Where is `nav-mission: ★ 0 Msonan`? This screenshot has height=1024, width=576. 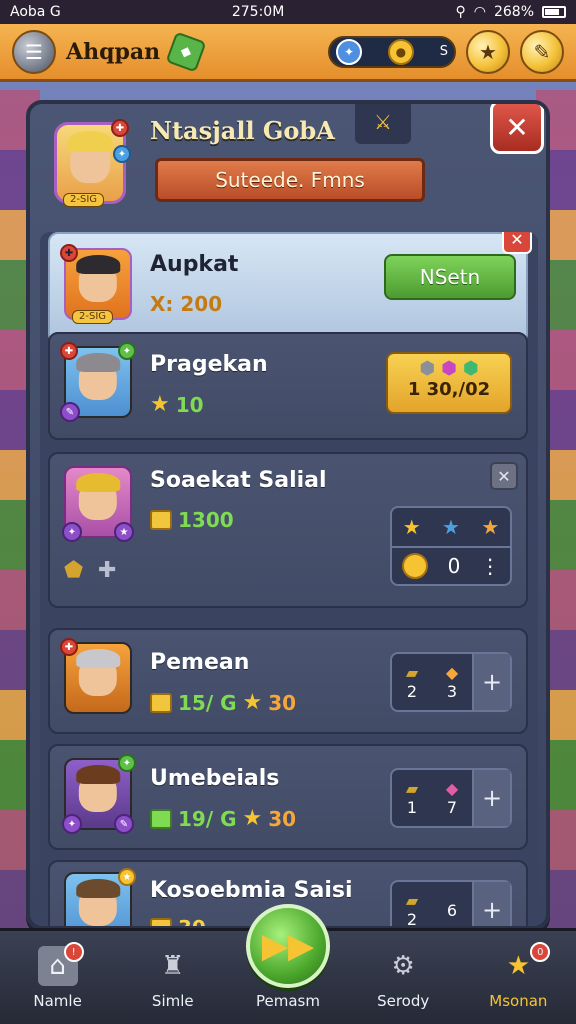
nav-mission: ★ 0 Msonan is located at coordinates (518, 976).